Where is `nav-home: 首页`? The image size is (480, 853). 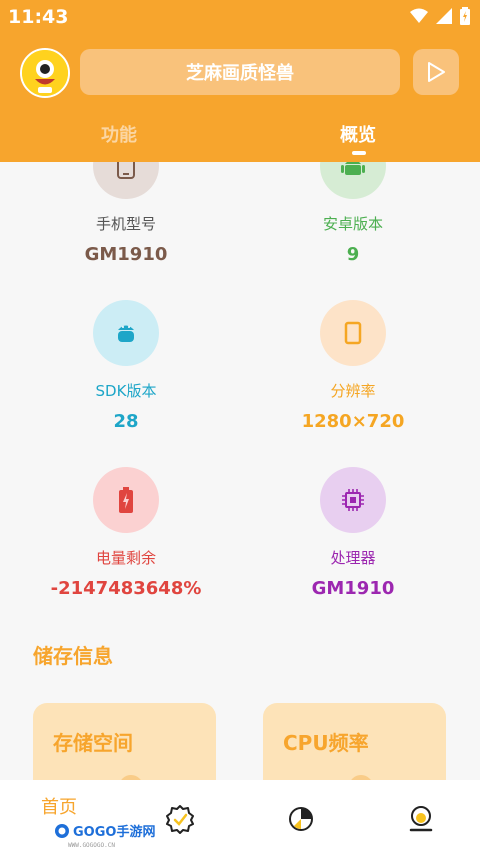 nav-home: 首页 is located at coordinates (59, 806).